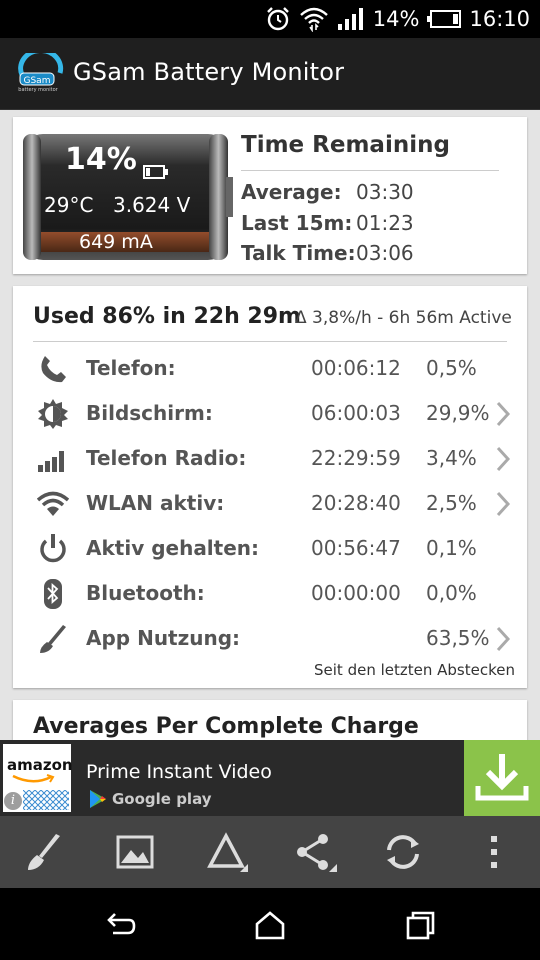 The width and height of the screenshot is (540, 960). I want to click on usage-name: Telefon:, so click(131, 368).